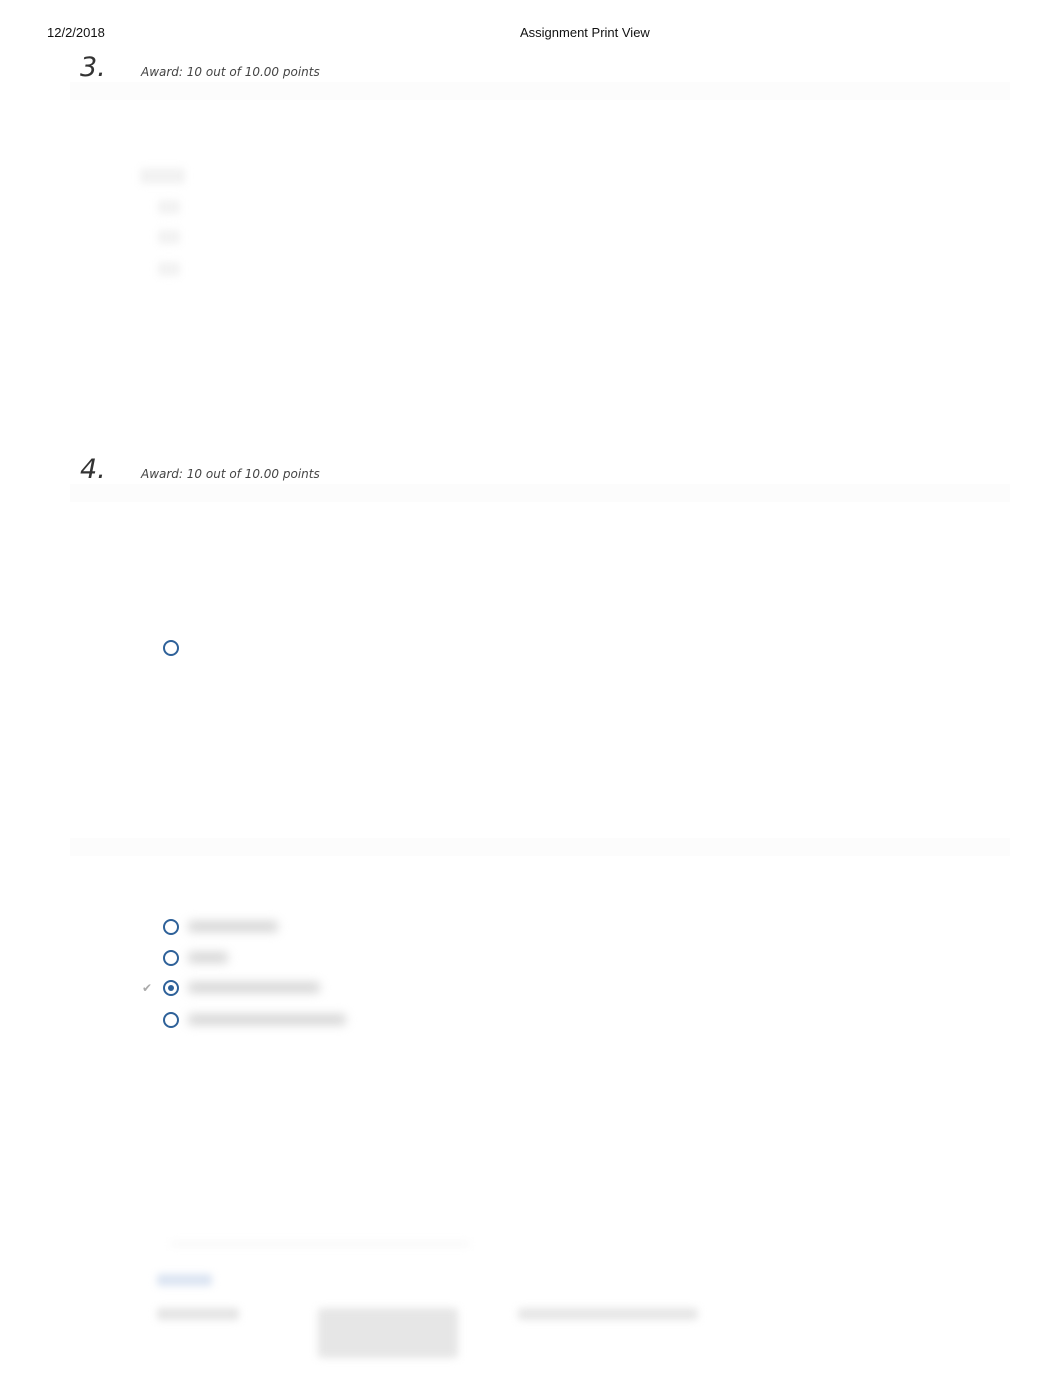  What do you see at coordinates (147, 988) in the screenshot?
I see `check-icon: ✔` at bounding box center [147, 988].